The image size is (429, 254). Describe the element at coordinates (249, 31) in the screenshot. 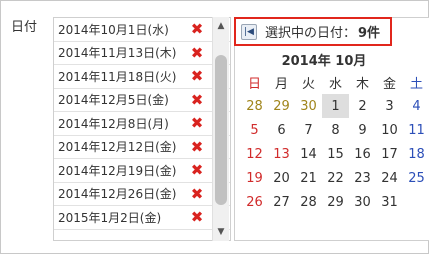

I see `collapse-calendar-icon: |◀` at that location.